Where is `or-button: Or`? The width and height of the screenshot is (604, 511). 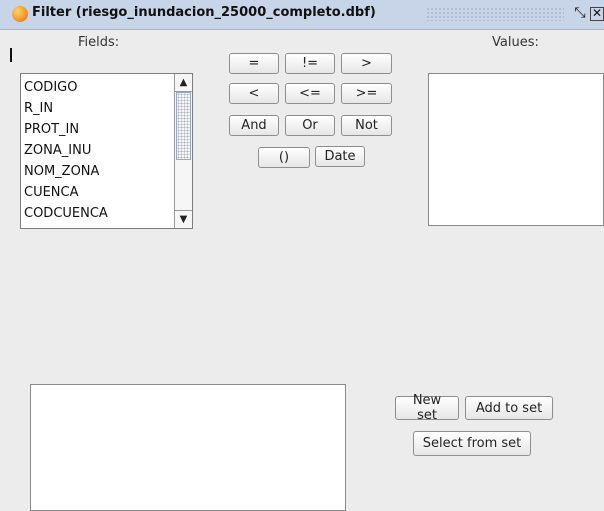 or-button: Or is located at coordinates (310, 125).